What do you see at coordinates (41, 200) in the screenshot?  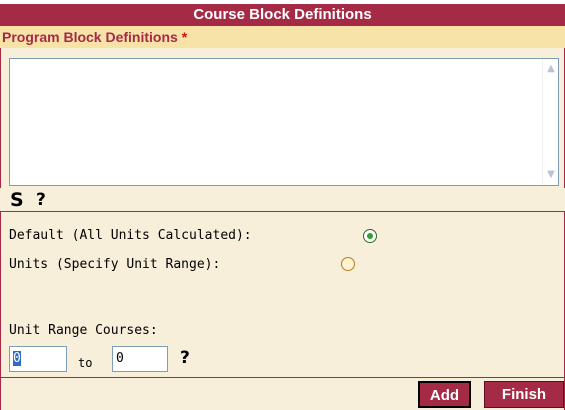 I see `help-icon: ?` at bounding box center [41, 200].